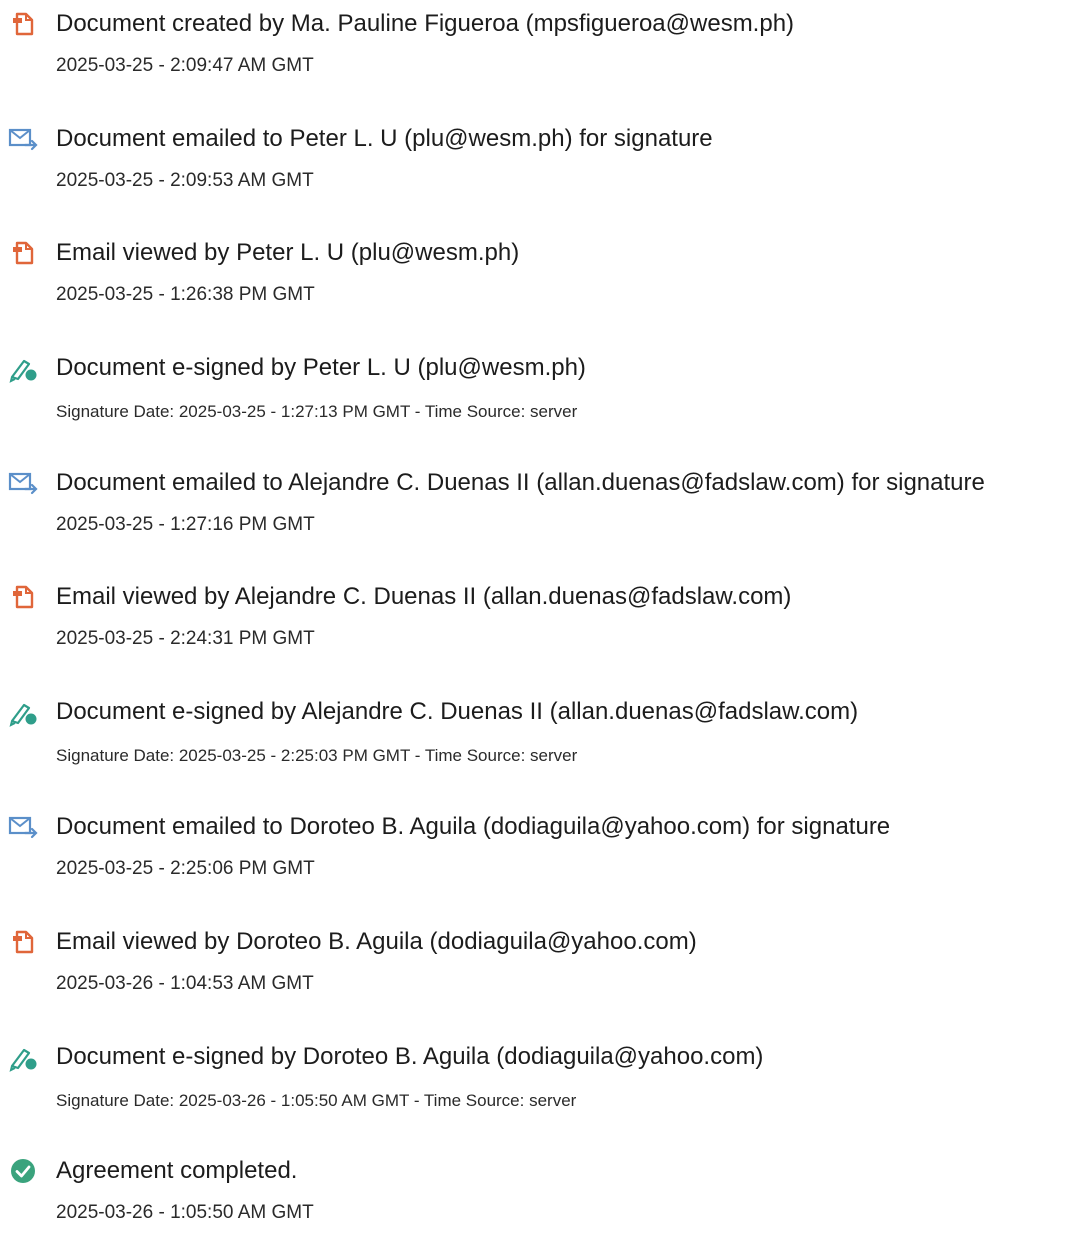 This screenshot has width=1091, height=1237. Describe the element at coordinates (23, 1171) in the screenshot. I see `check-circle-icon` at that location.